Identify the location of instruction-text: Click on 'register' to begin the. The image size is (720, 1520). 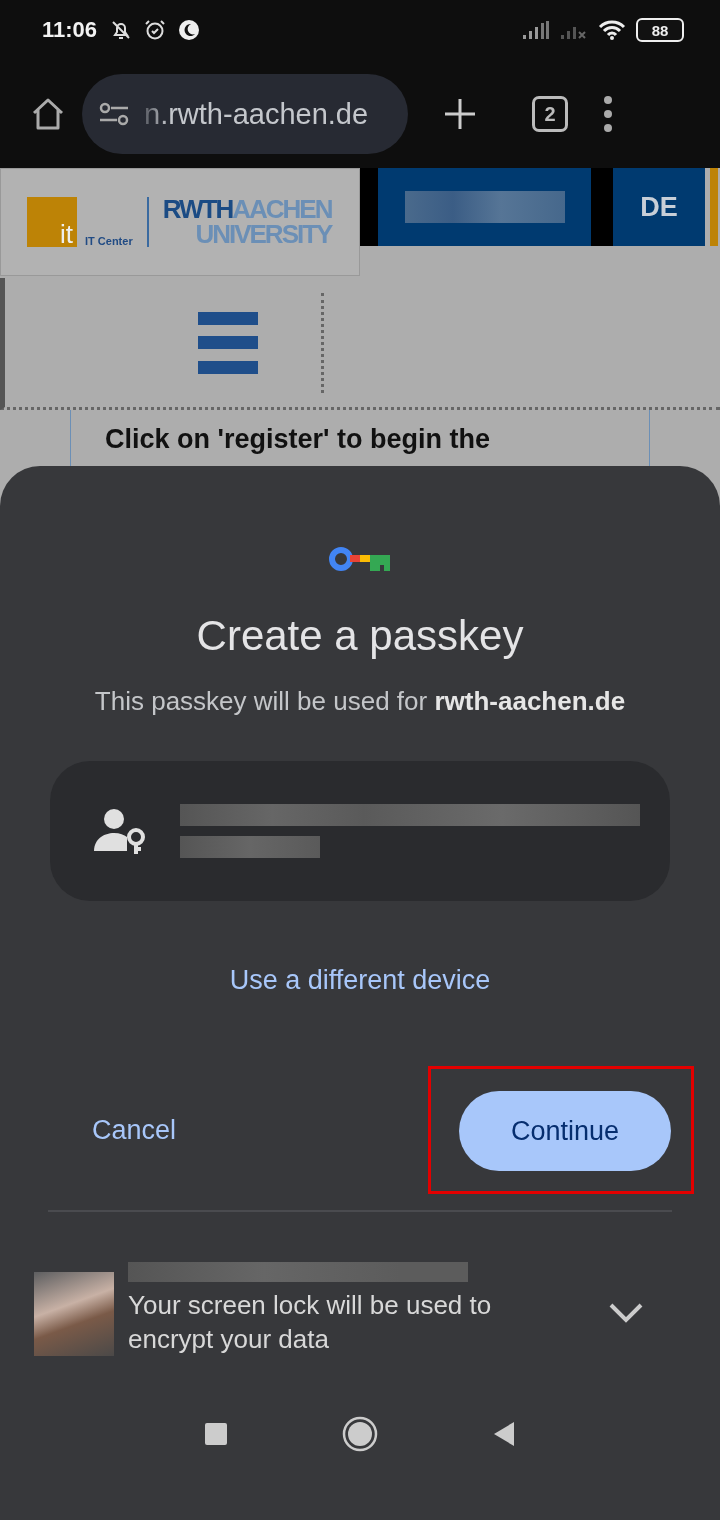
(297, 439).